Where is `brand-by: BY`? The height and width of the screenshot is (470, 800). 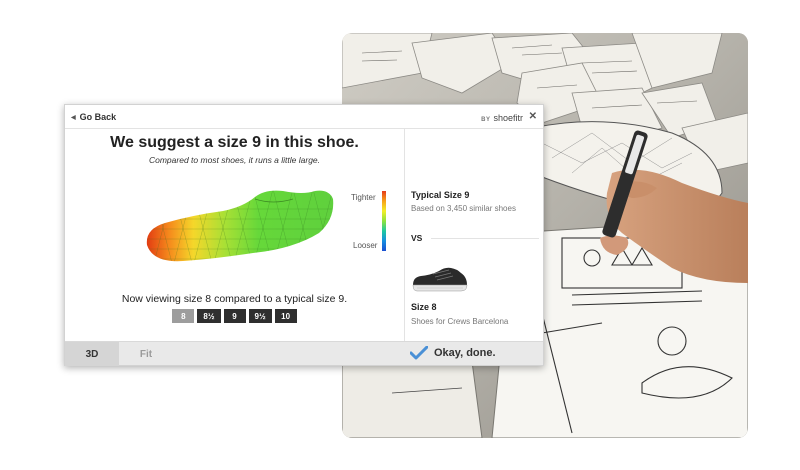
brand-by: BY is located at coordinates (486, 120).